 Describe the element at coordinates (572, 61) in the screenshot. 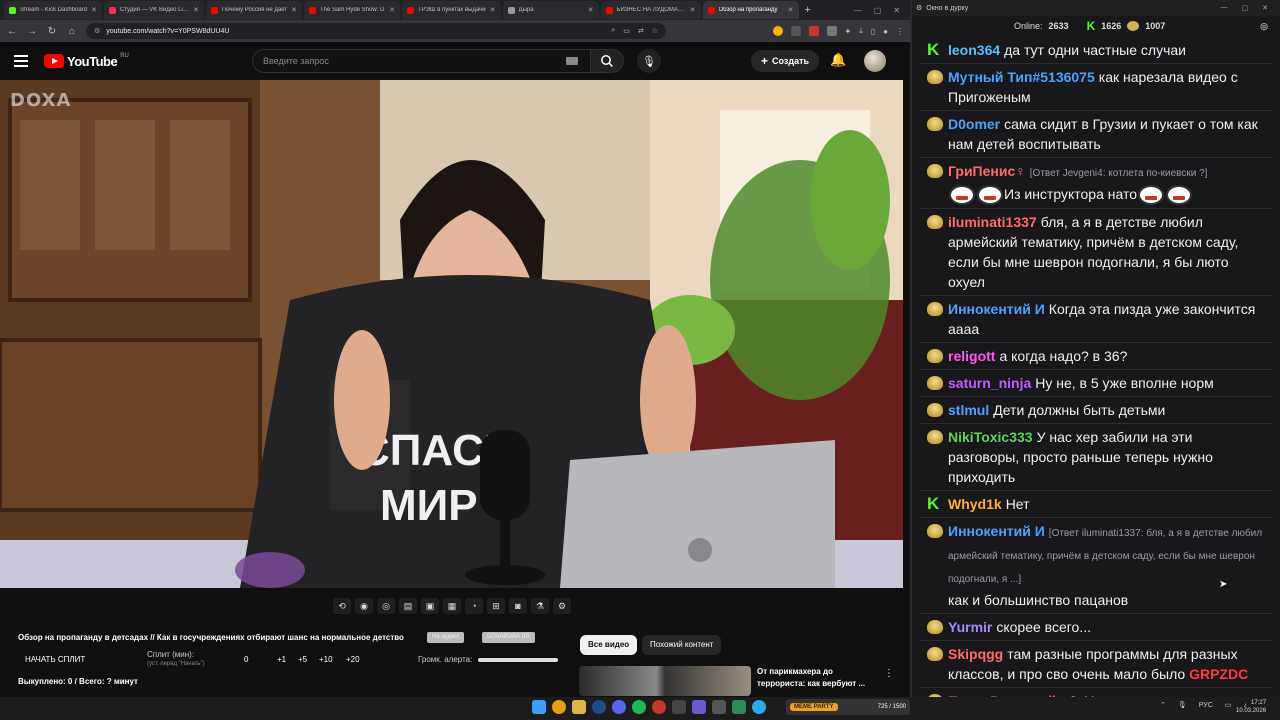

I see `keyboard-icon` at that location.